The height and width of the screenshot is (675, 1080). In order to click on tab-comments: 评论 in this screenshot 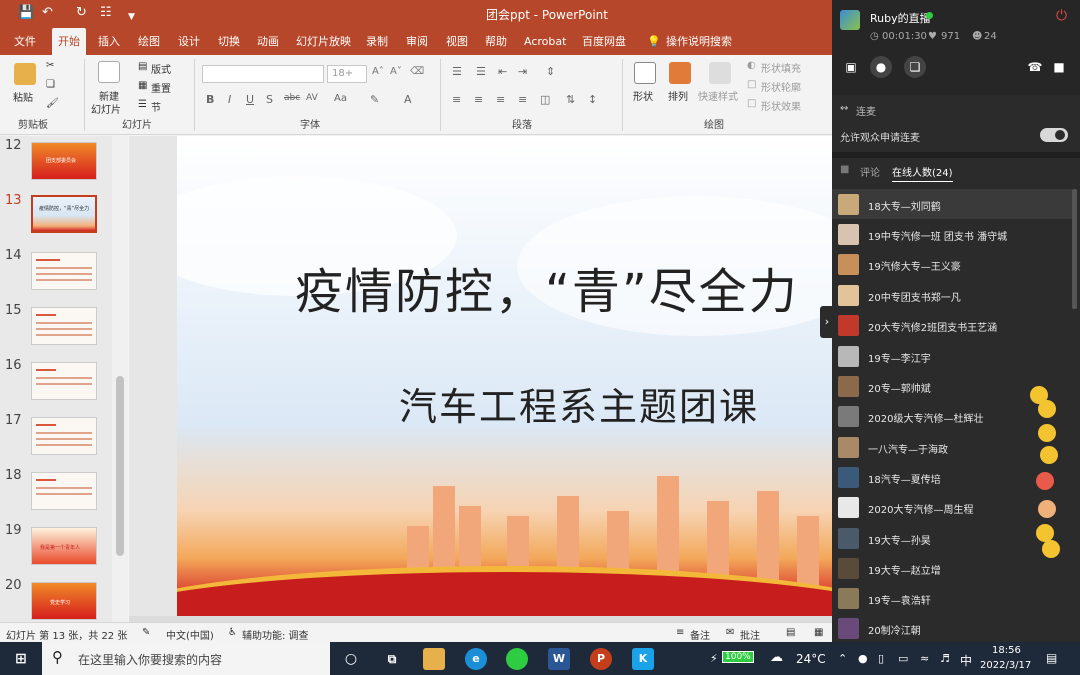, I will do `click(870, 171)`.